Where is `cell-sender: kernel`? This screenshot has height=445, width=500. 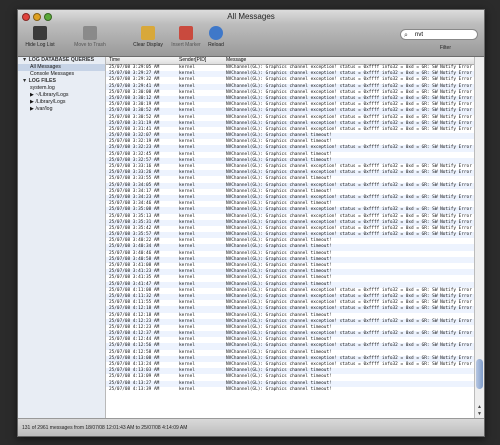
cell-sender: kernel is located at coordinates (187, 389).